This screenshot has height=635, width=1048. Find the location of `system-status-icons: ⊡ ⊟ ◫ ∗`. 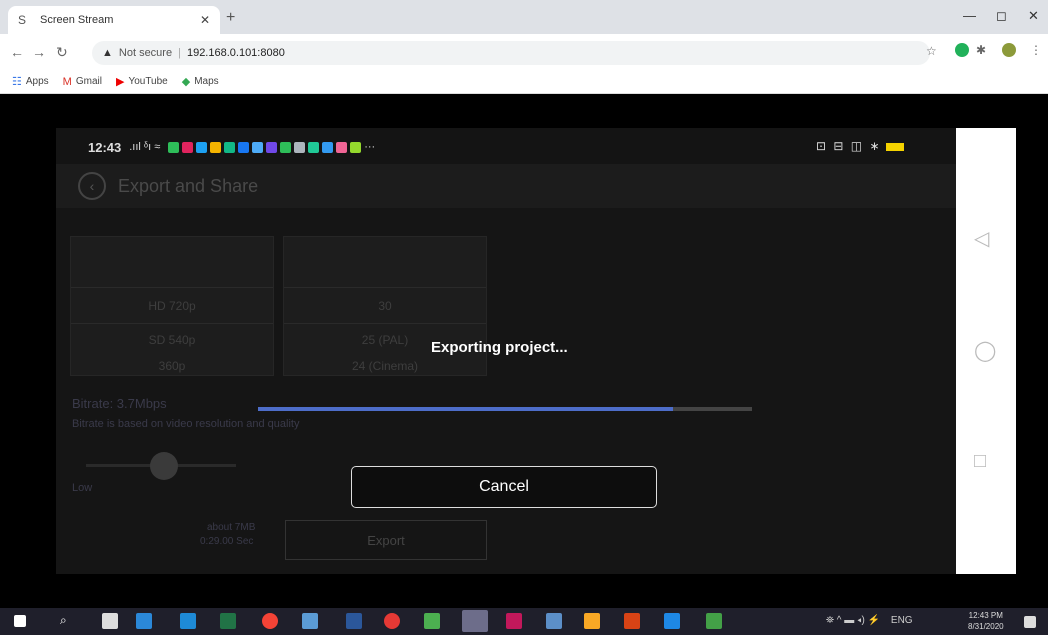

system-status-icons: ⊡ ⊟ ◫ ∗ is located at coordinates (849, 146).